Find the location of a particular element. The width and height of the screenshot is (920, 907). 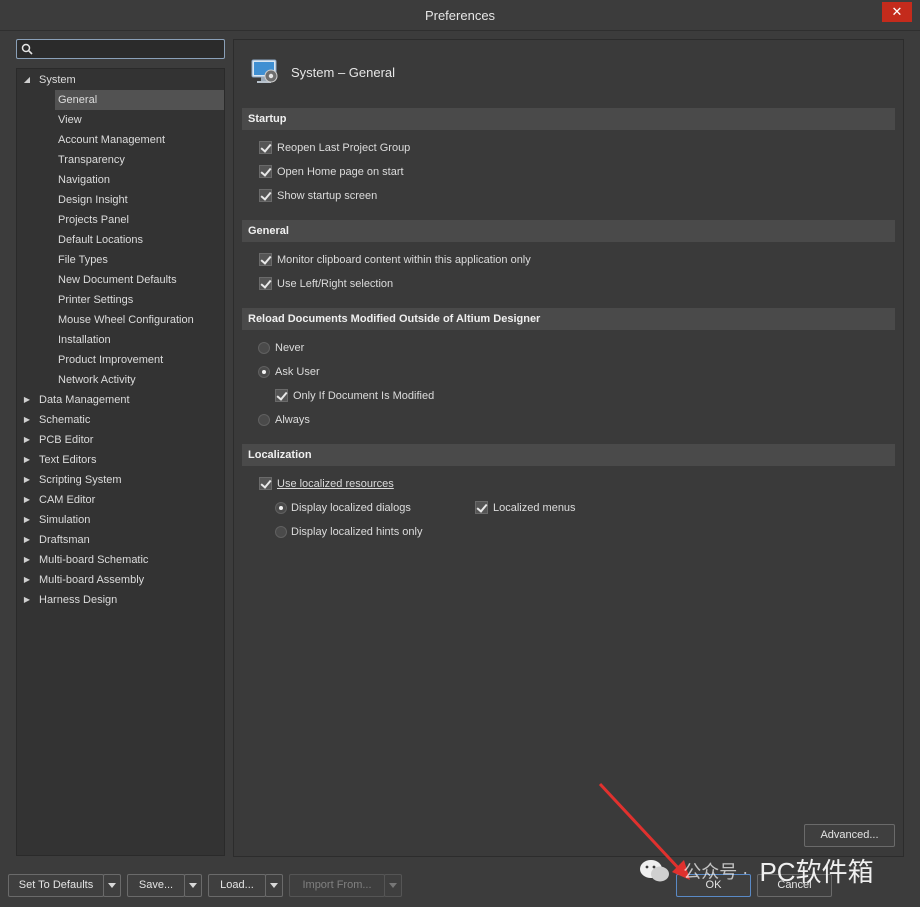

option-label: Only If Document Is Modified is located at coordinates (364, 396).